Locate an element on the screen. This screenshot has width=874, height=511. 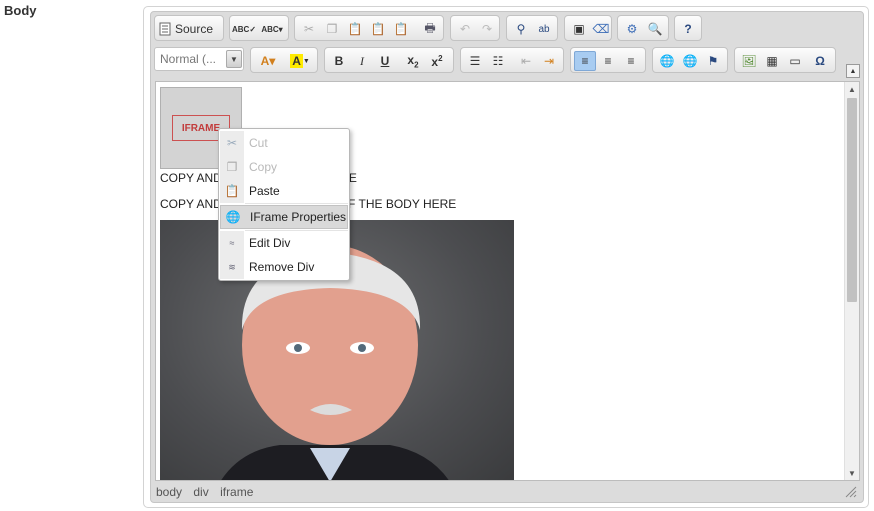
print-button: 🖶 is located at coordinates (430, 29).